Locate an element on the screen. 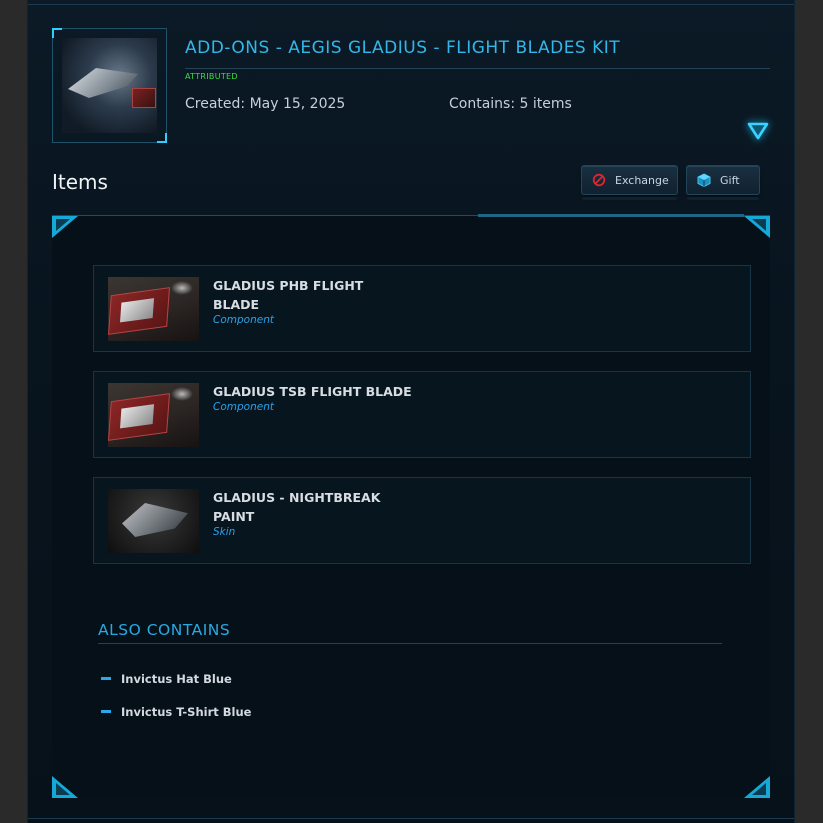  chevron-down-icon is located at coordinates (758, 131).